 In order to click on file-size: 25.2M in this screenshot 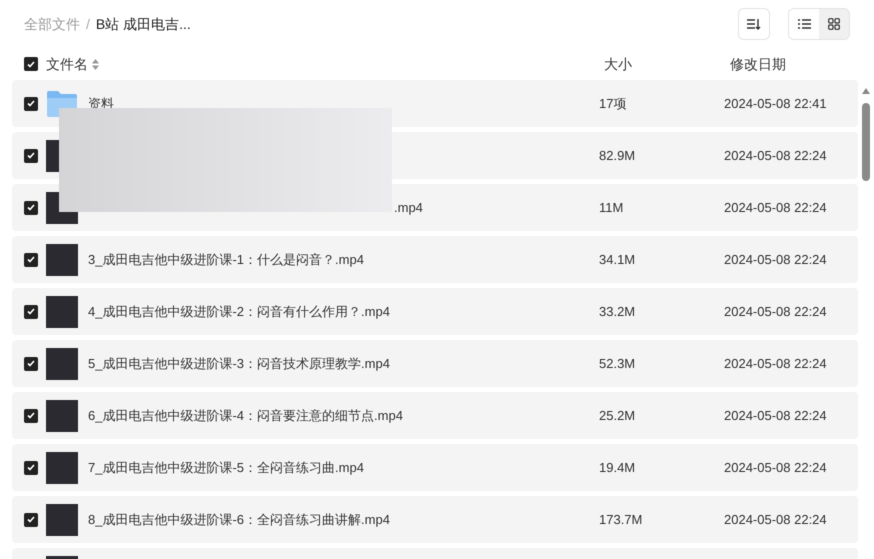, I will do `click(617, 415)`.